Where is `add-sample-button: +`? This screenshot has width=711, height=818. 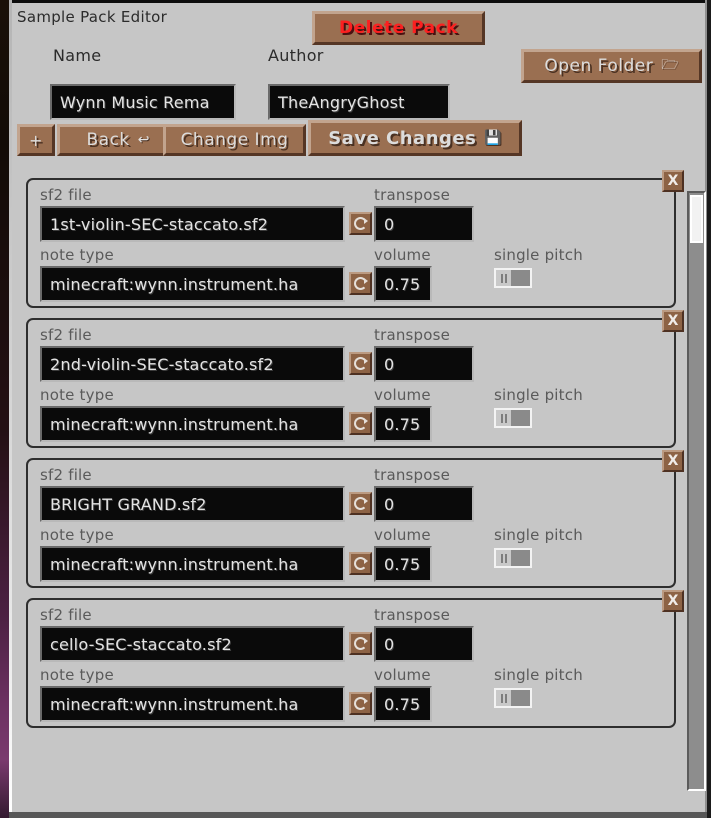 add-sample-button: + is located at coordinates (36, 140).